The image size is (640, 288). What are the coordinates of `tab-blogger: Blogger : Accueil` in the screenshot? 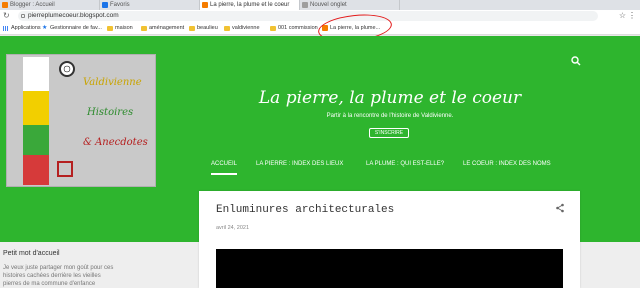 It's located at (50, 5).